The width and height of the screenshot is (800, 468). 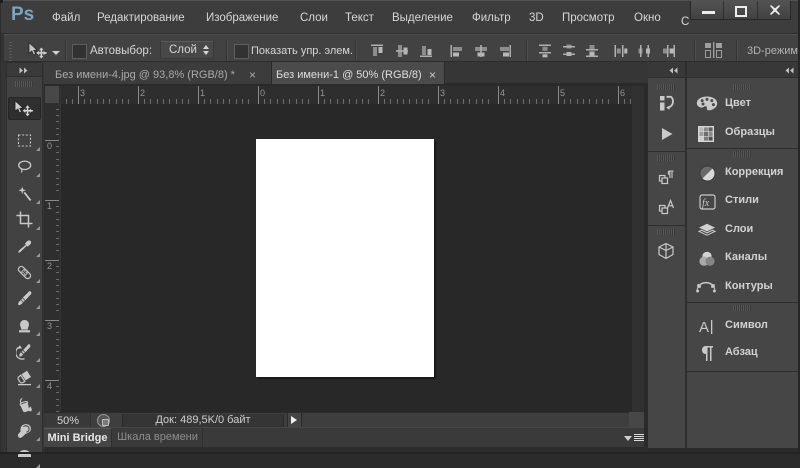 I want to click on svg-text: A, so click(x=704, y=327).